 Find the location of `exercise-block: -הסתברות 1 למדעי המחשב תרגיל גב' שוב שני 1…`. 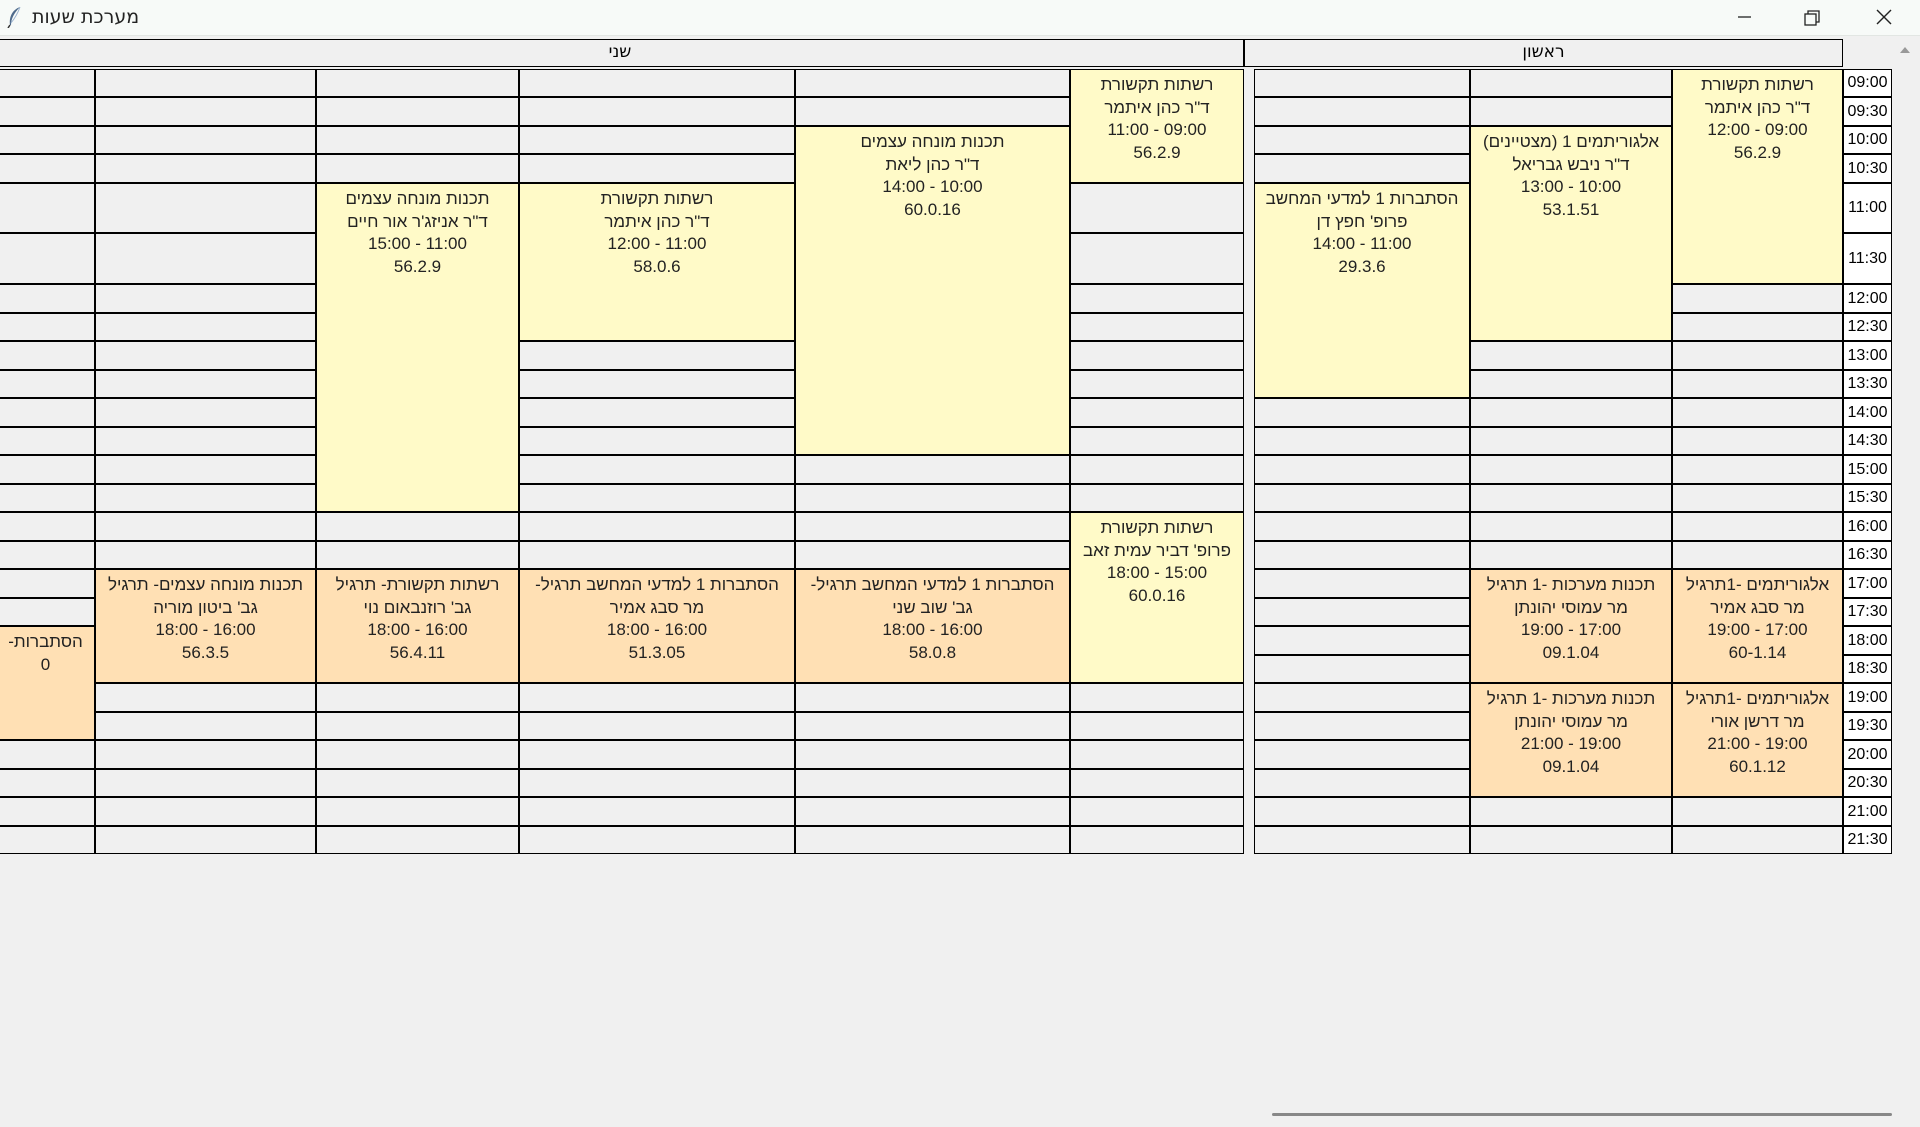

exercise-block: -הסתברות 1 למדעי המחשב תרגיל גב' שוב שני 1… is located at coordinates (932, 626).